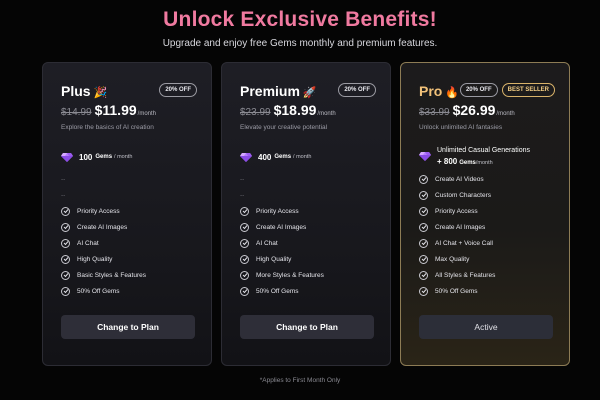 Image resolution: width=600 pixels, height=400 pixels. I want to click on feature-item: Max Quality, so click(457, 259).